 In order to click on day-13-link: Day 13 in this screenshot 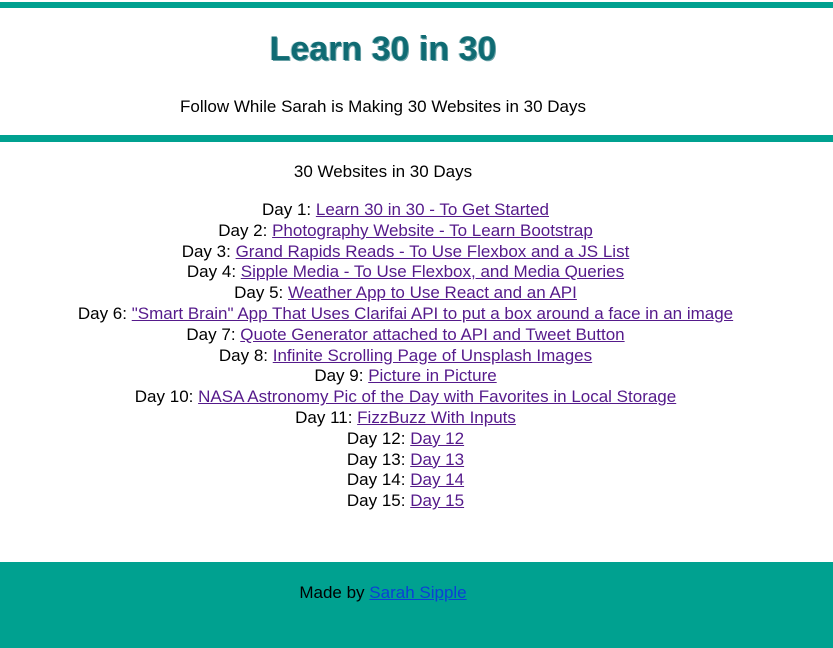, I will do `click(437, 459)`.